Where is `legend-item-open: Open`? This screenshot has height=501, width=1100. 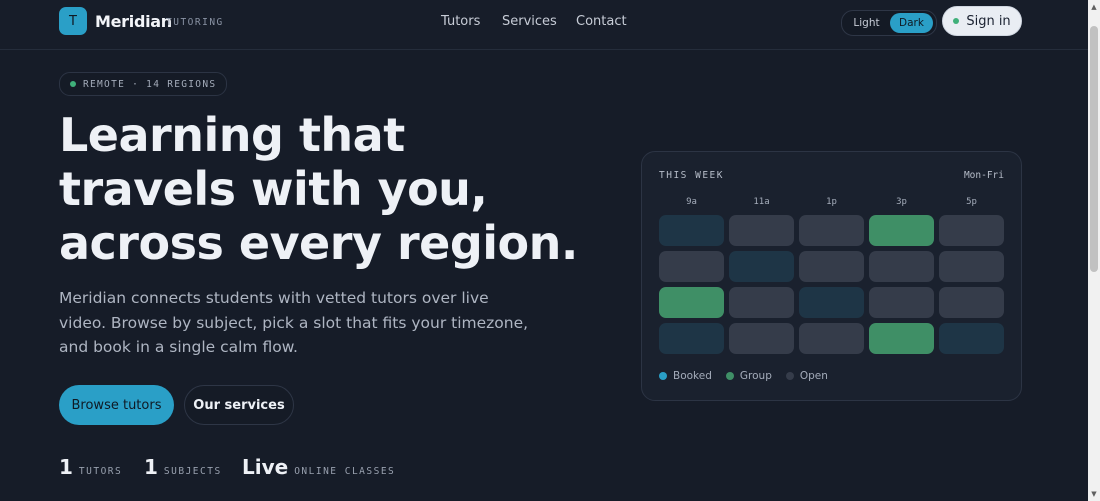 legend-item-open: Open is located at coordinates (806, 376).